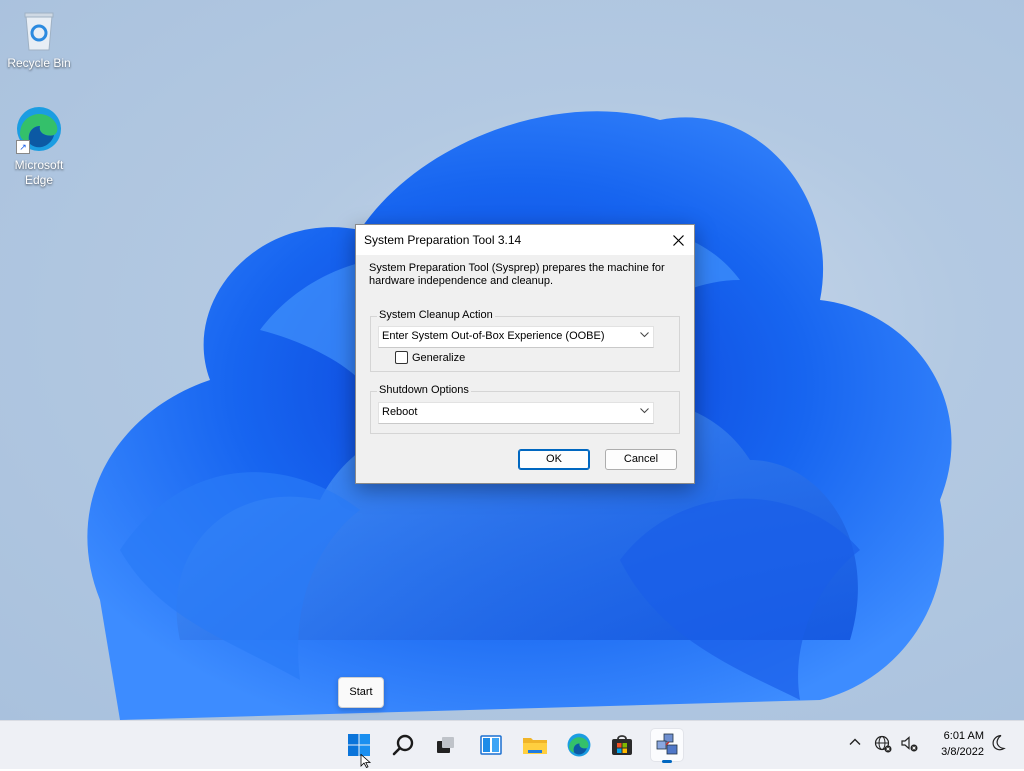 This screenshot has height=771, width=1024. I want to click on sysprep-icon, so click(667, 744).